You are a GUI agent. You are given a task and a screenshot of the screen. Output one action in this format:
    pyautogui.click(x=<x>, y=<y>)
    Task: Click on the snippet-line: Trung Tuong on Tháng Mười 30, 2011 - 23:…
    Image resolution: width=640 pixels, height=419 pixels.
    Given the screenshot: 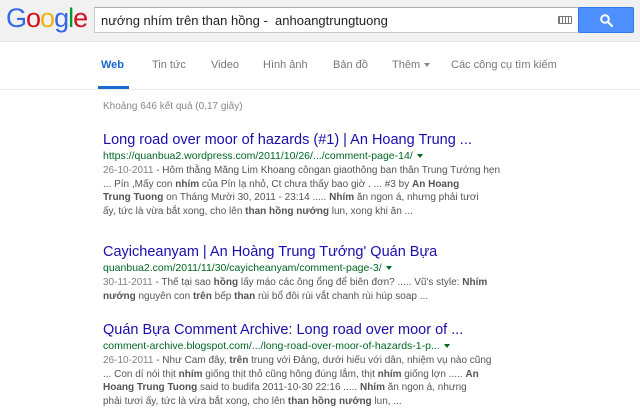 What is the action you would take?
    pyautogui.click(x=363, y=198)
    